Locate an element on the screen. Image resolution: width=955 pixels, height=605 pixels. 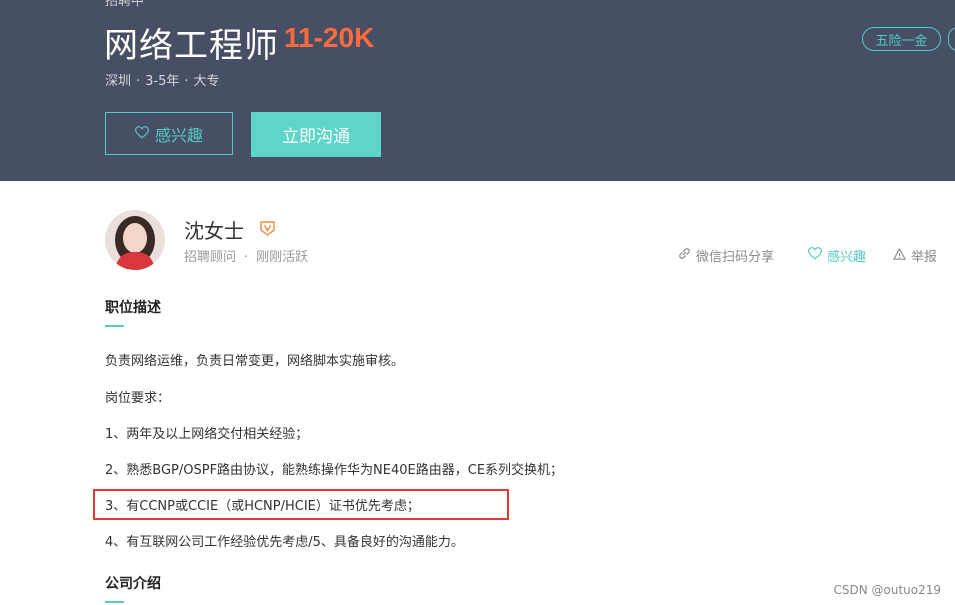
chat-now-button: 立即沟通 is located at coordinates (316, 134).